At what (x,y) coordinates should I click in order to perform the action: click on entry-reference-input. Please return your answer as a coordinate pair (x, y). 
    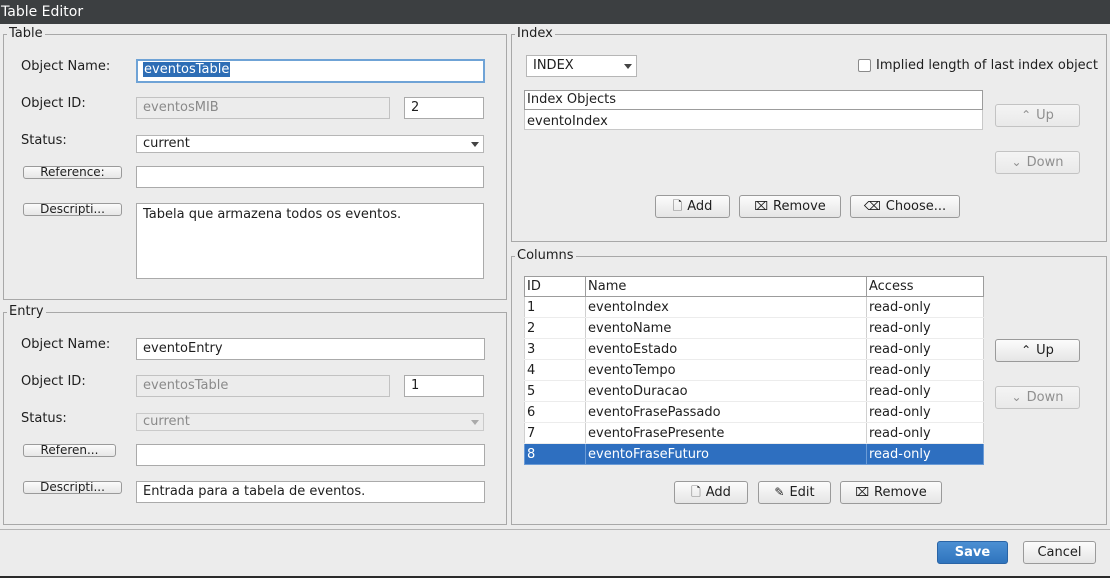
    Looking at the image, I should click on (310, 455).